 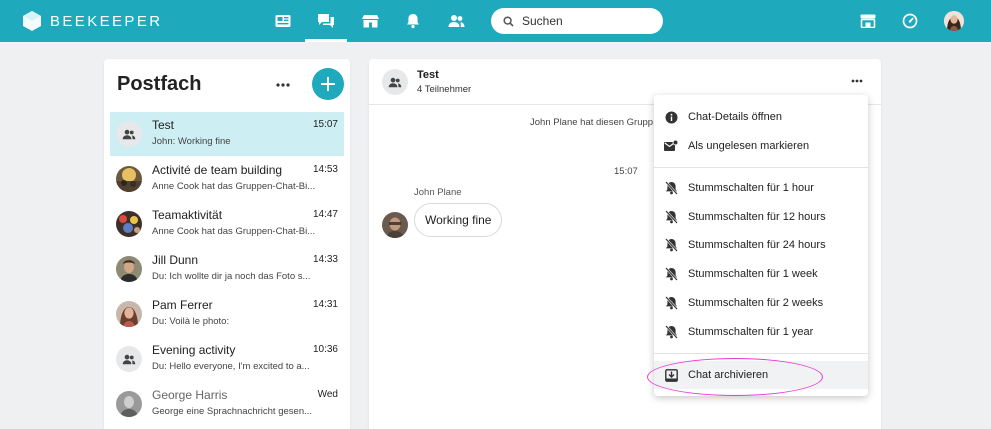 I want to click on sender-avatar, so click(x=395, y=225).